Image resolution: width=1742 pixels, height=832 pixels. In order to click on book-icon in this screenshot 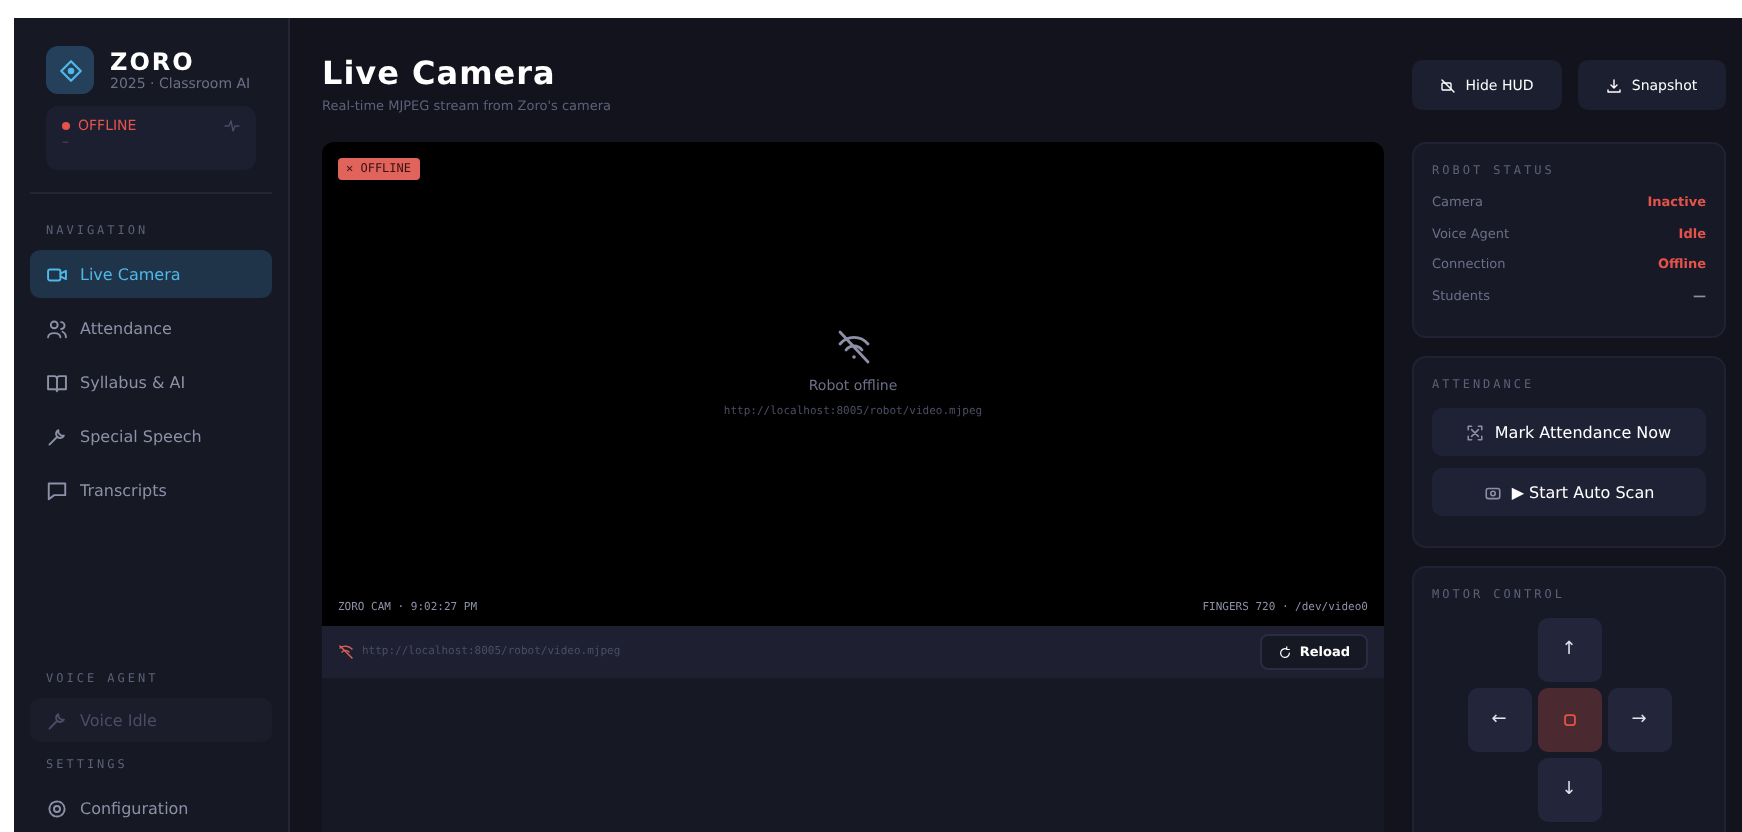, I will do `click(57, 382)`.